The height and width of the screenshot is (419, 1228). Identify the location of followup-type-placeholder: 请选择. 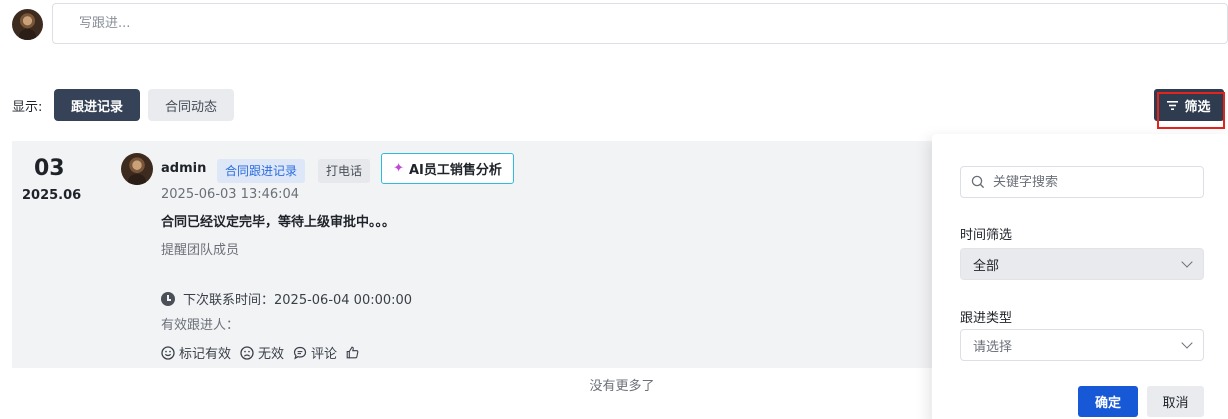
(993, 347).